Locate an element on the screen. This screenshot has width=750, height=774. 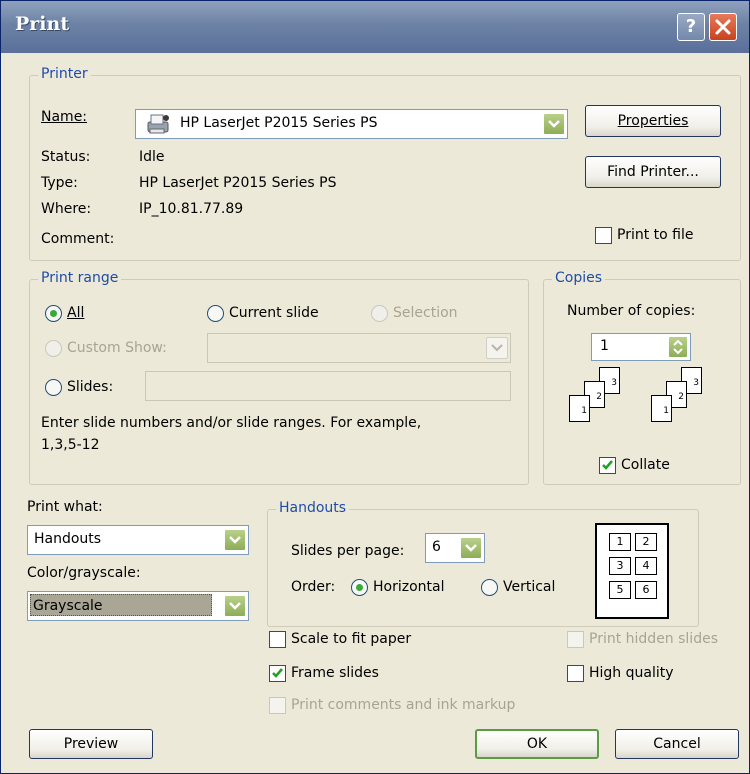
slides-radio is located at coordinates (53, 387).